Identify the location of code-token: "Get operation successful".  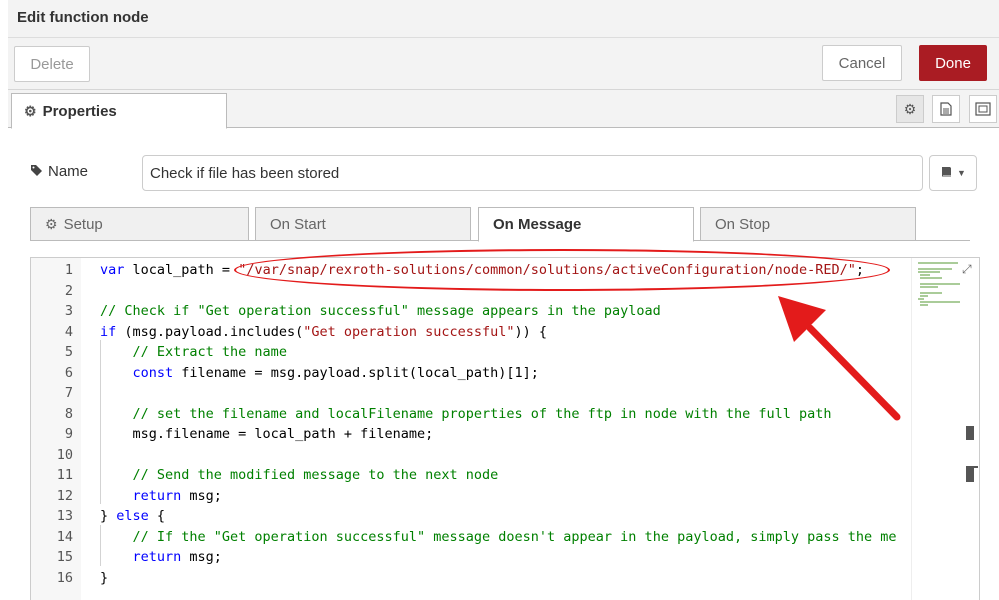
(409, 331).